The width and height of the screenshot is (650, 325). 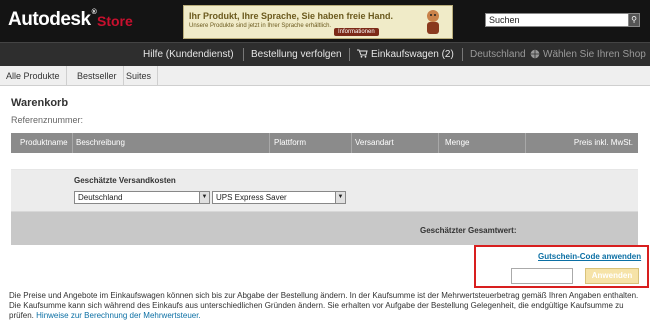 I want to click on coupon-code-input, so click(x=542, y=276).